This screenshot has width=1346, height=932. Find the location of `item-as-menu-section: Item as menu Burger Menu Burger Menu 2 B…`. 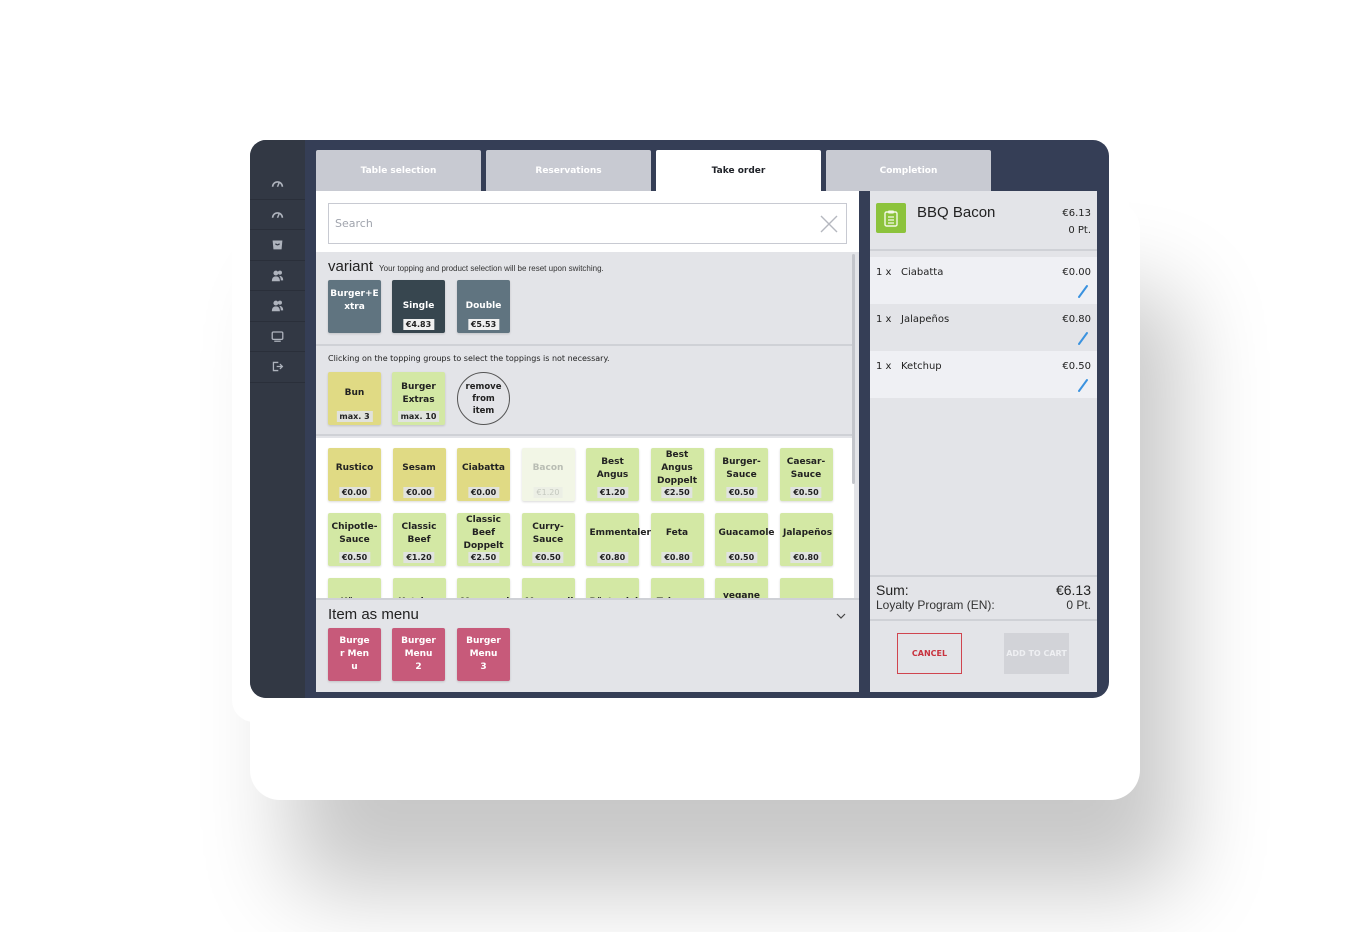

item-as-menu-section: Item as menu Burger Menu Burger Menu 2 B… is located at coordinates (587, 645).